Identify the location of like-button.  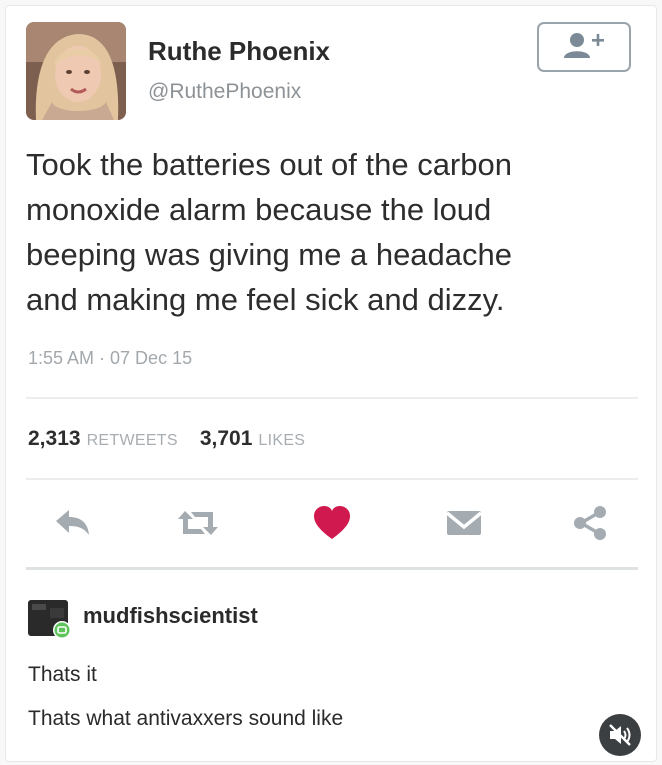
(332, 523).